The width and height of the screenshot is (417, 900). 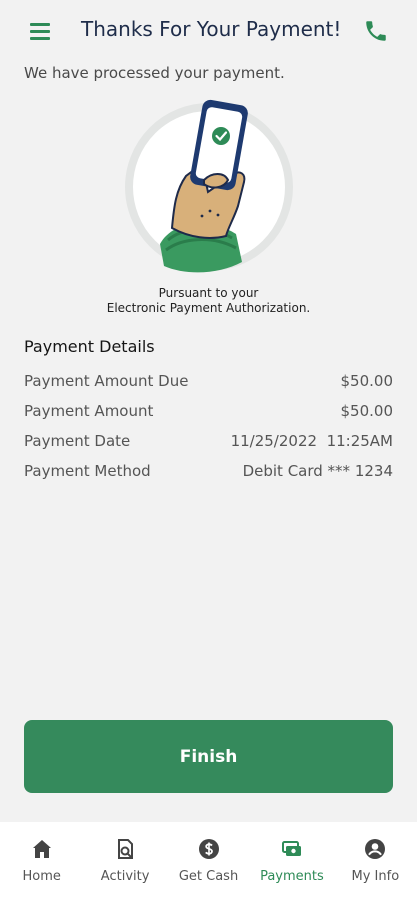 What do you see at coordinates (311, 441) in the screenshot?
I see `detail-value: 11/25/2022 11:25AM` at bounding box center [311, 441].